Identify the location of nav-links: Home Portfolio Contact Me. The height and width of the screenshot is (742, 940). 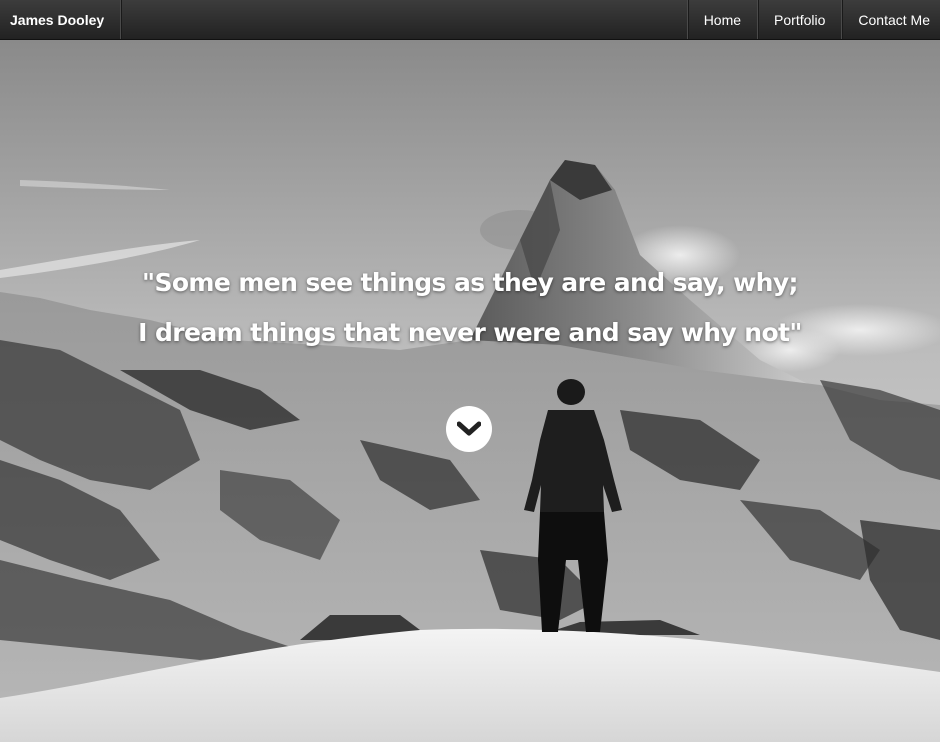
(813, 19).